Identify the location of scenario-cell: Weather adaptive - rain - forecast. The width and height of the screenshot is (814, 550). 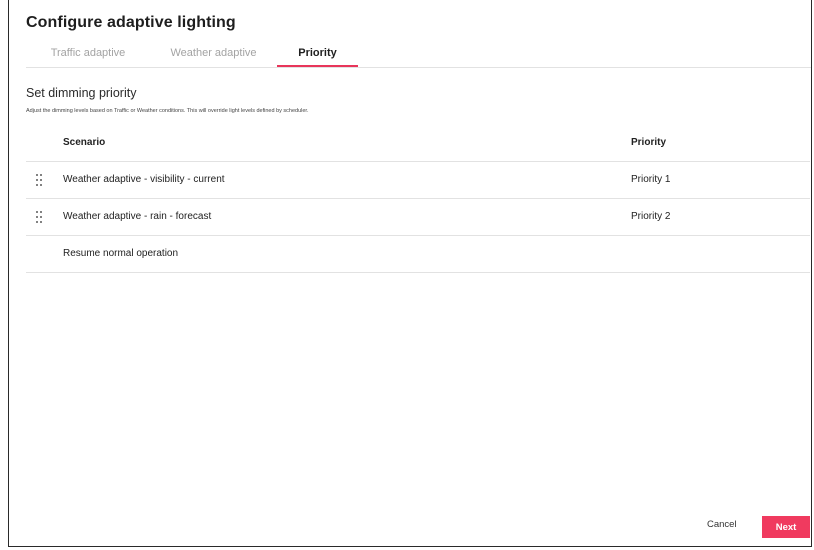
(137, 216).